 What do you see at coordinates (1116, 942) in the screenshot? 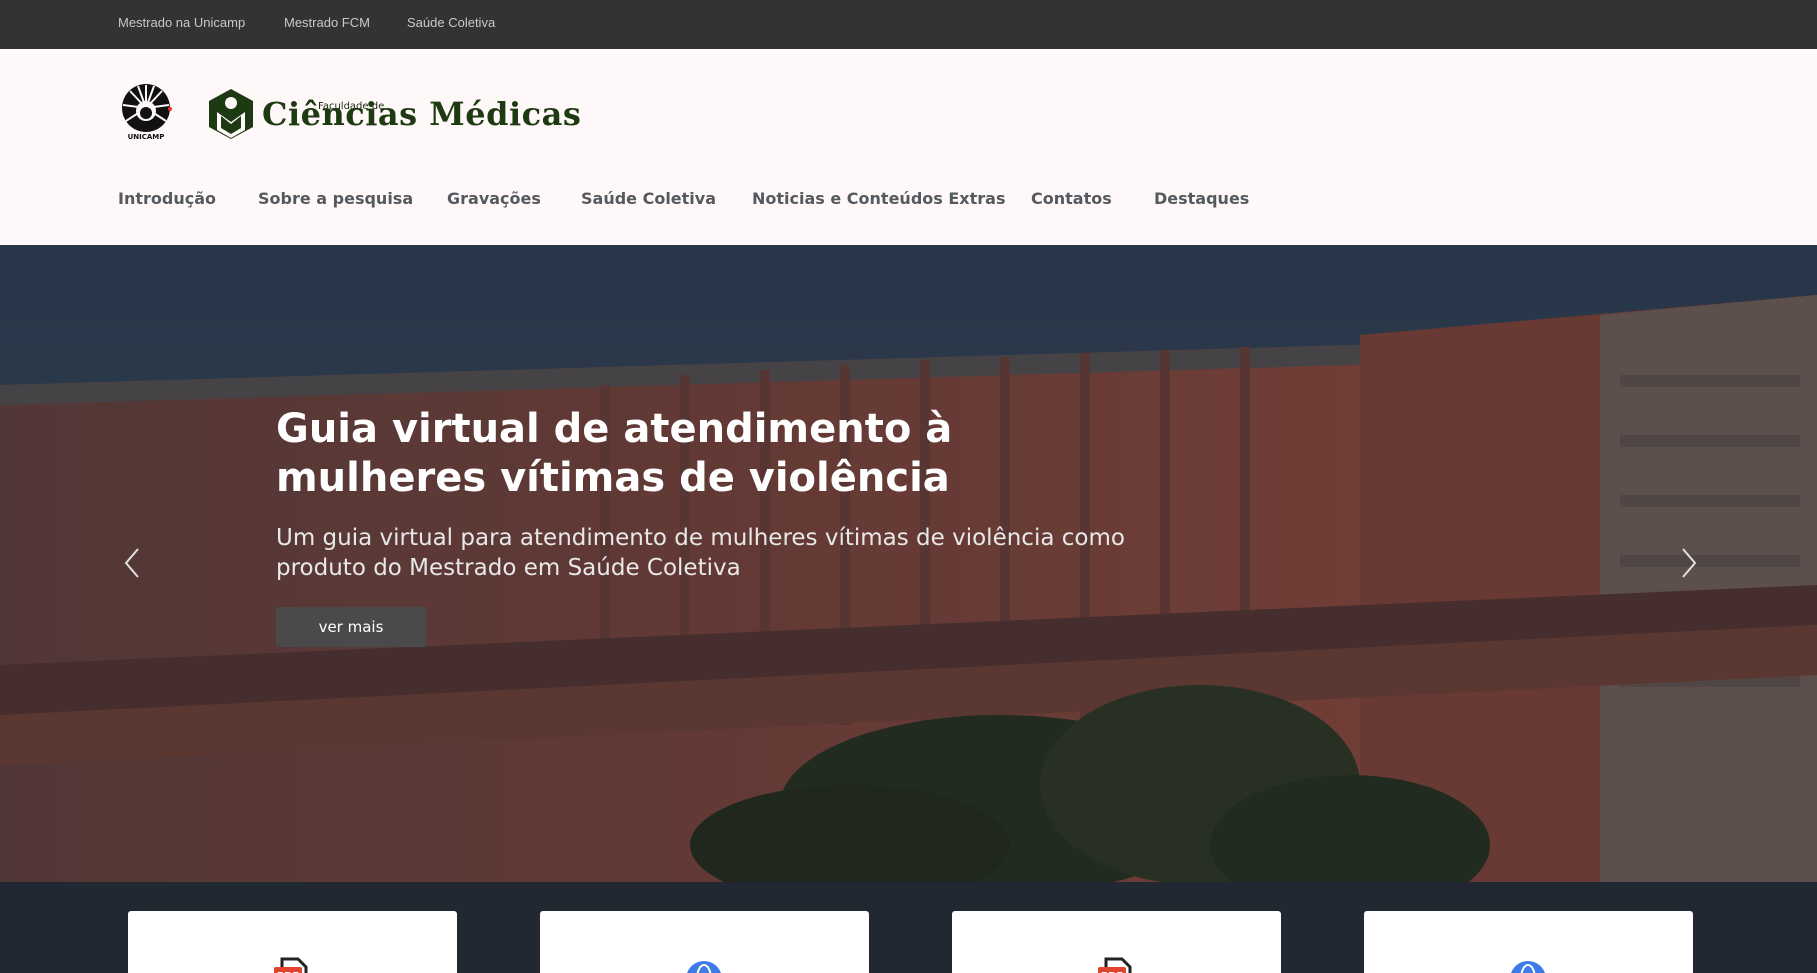
I see `card-pdf-2: PDF` at bounding box center [1116, 942].